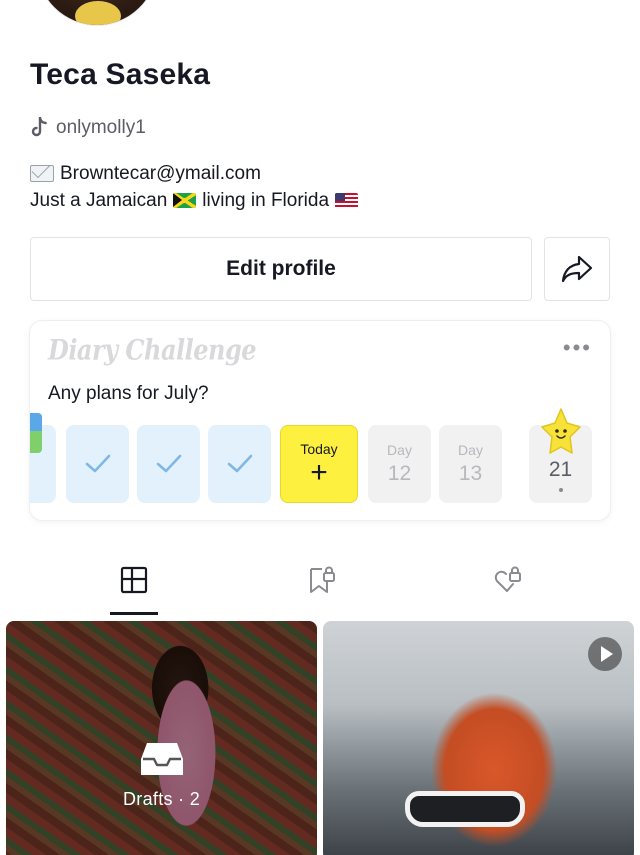 This screenshot has height=855, width=640. What do you see at coordinates (120, 74) in the screenshot?
I see `profile-name: Teca Saseka` at bounding box center [120, 74].